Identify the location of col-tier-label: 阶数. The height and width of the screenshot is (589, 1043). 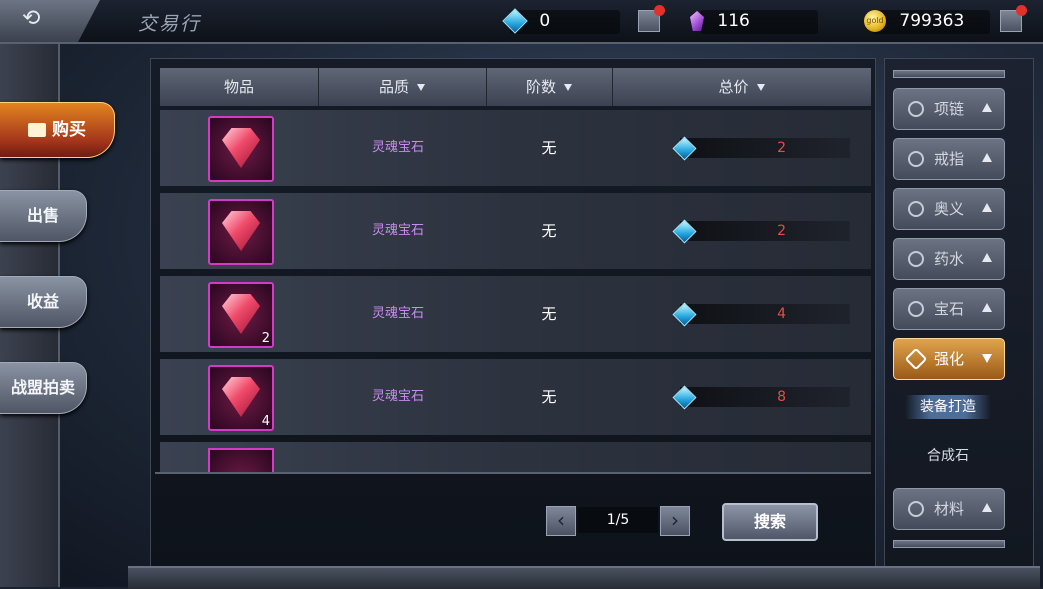
(540, 87).